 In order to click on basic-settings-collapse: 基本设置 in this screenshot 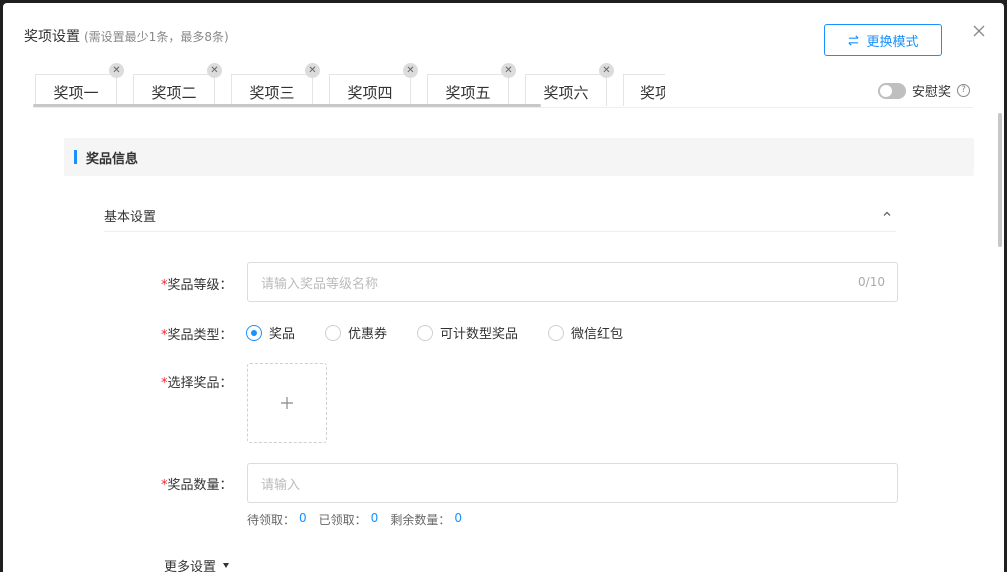, I will do `click(500, 219)`.